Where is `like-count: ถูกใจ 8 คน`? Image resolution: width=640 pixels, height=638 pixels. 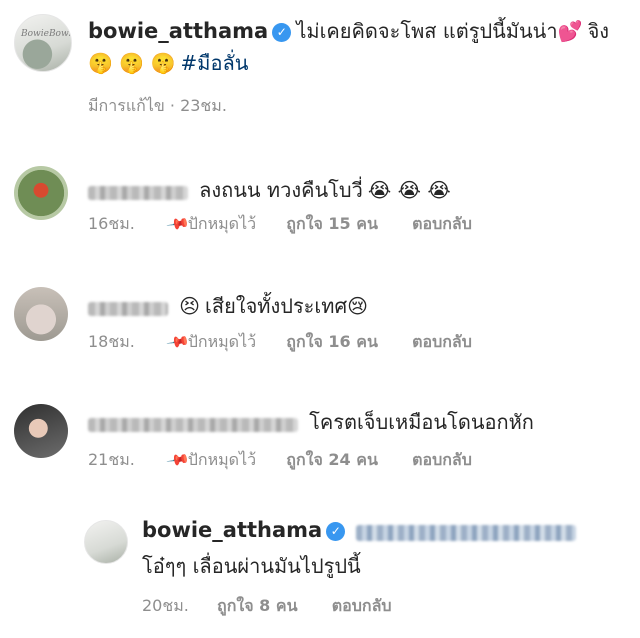 like-count: ถูกใจ 8 คน is located at coordinates (257, 605).